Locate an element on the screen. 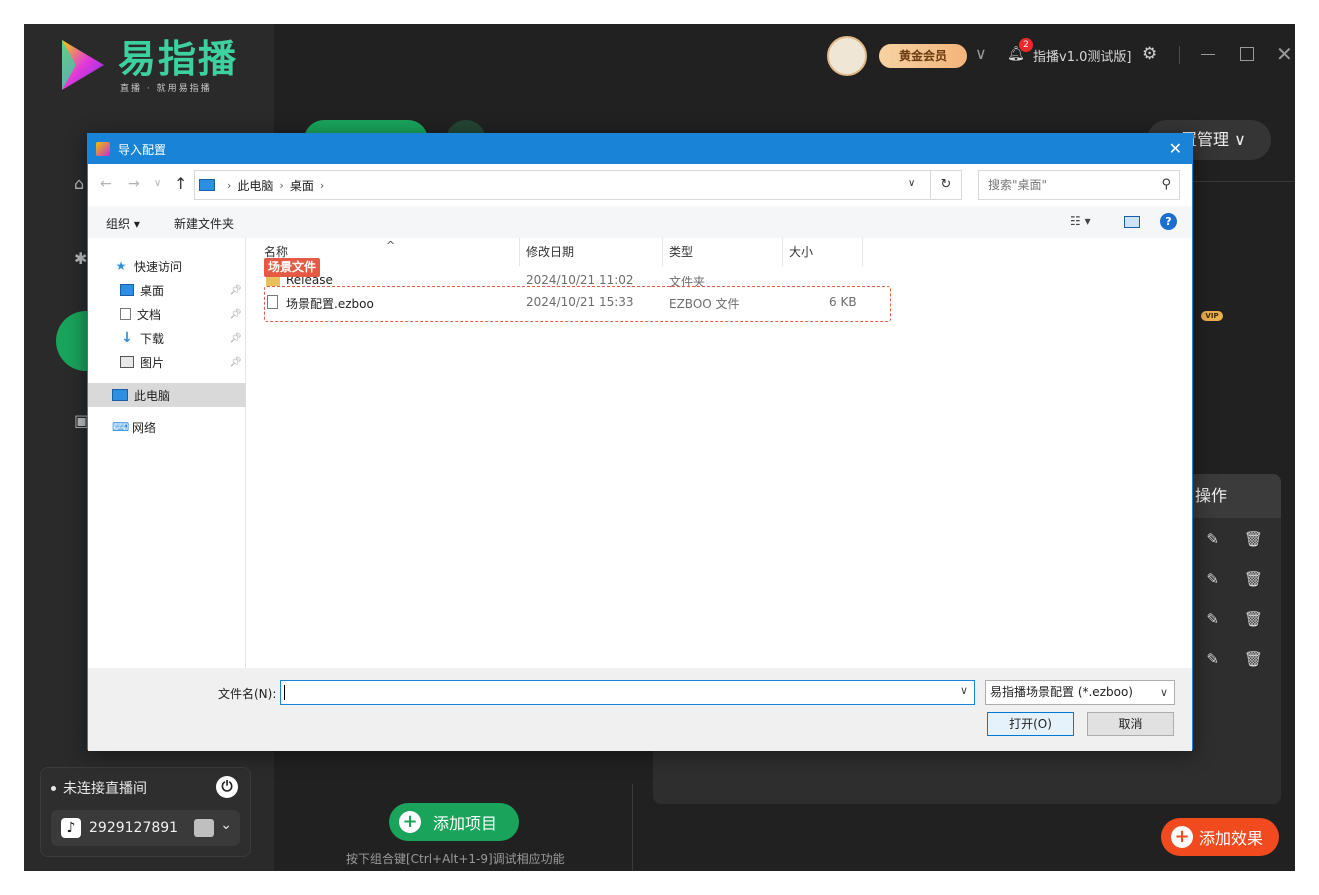 The height and width of the screenshot is (895, 1319). search-icon: ⚲ is located at coordinates (1166, 185).